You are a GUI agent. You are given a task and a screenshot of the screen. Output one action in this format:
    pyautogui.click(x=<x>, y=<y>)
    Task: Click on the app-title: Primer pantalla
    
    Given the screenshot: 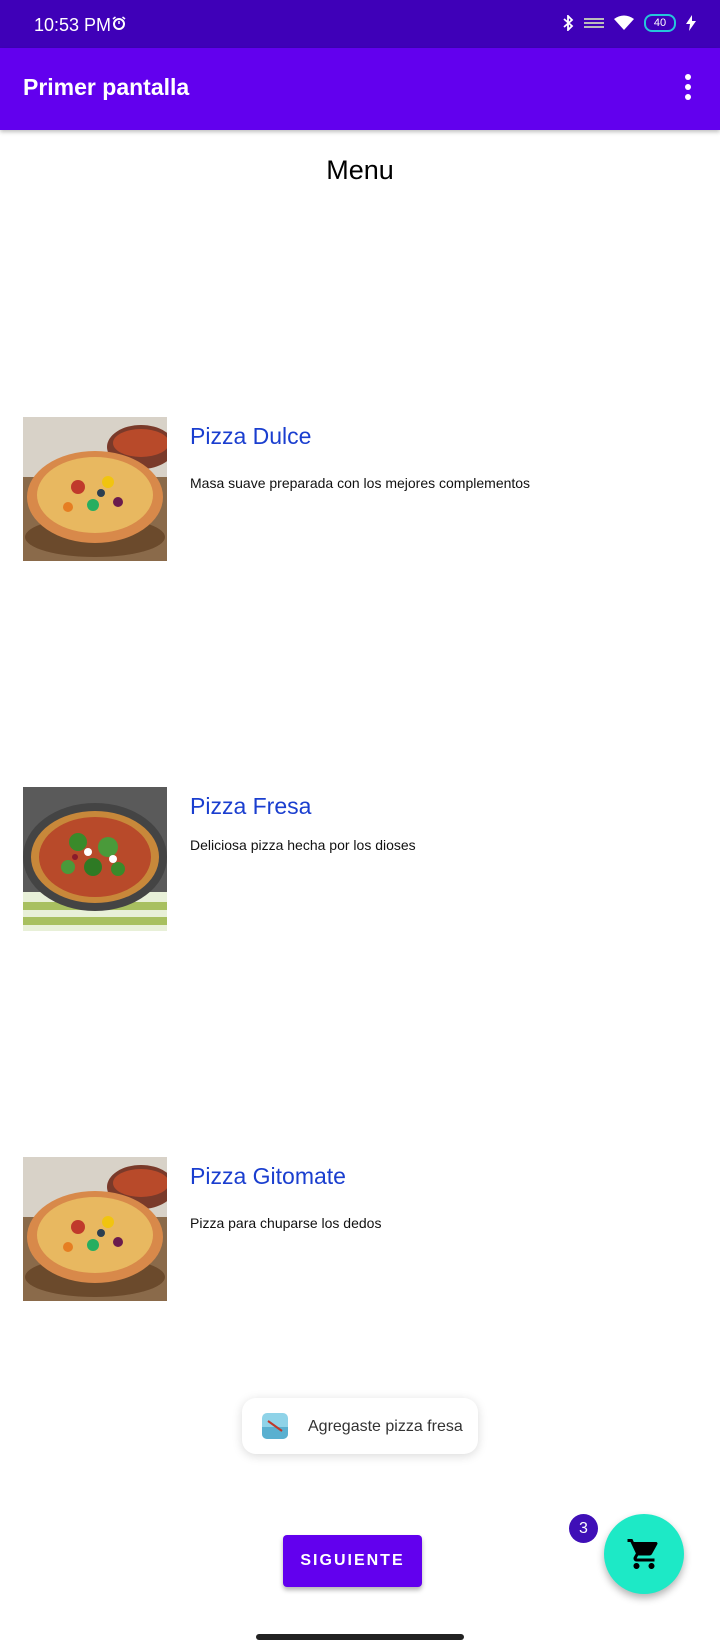 What is the action you would take?
    pyautogui.click(x=106, y=87)
    